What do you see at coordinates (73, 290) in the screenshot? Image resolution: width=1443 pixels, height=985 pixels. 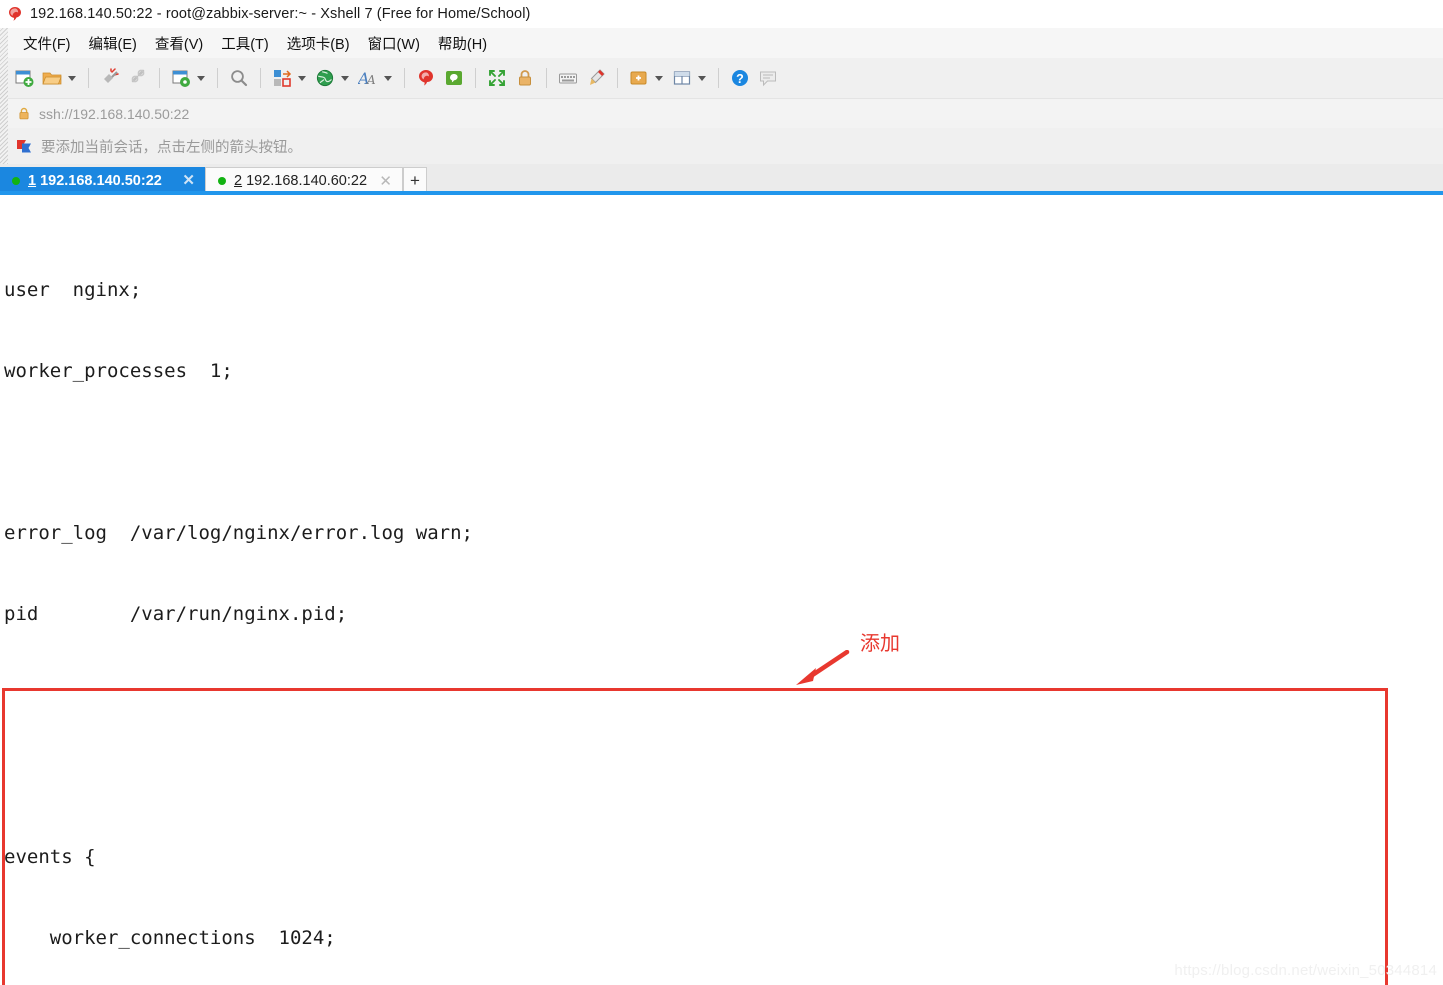 I see `terminal-line: user nginx;` at bounding box center [73, 290].